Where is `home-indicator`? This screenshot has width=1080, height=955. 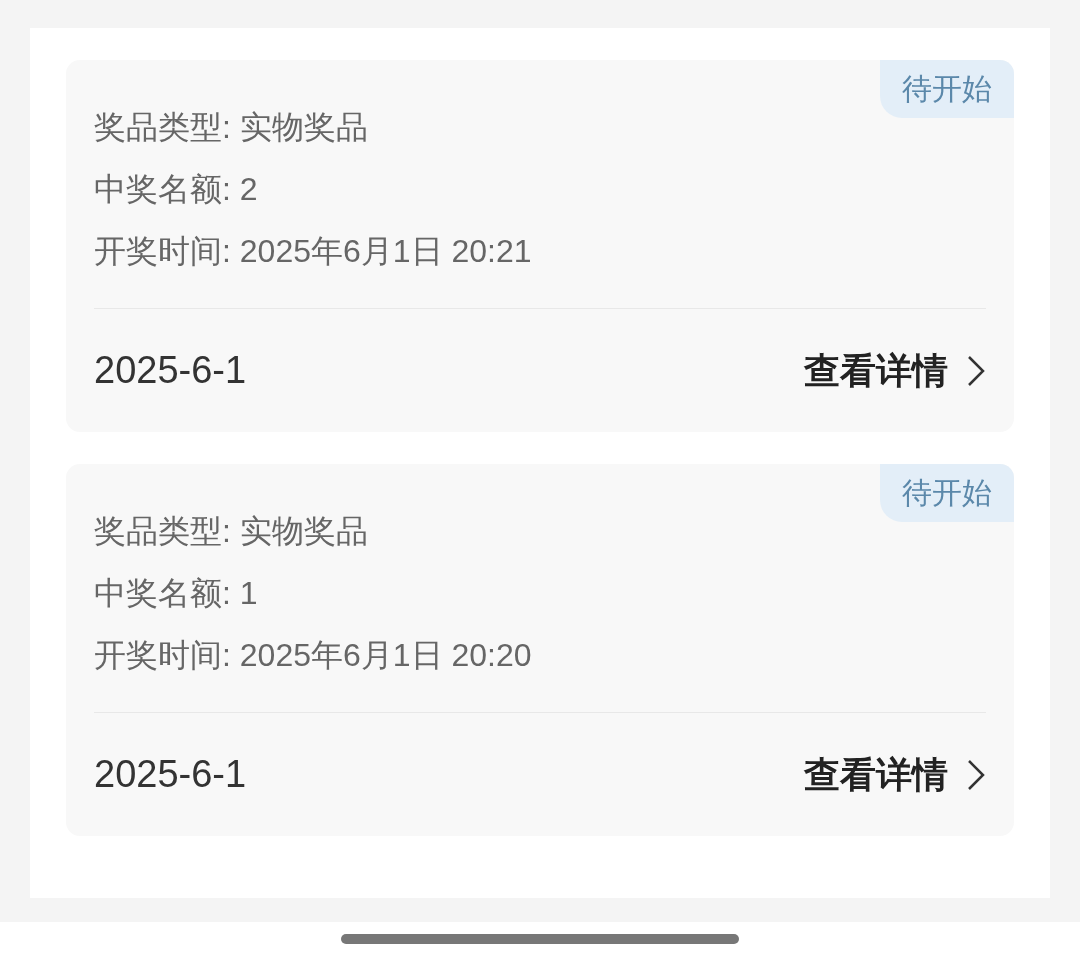
home-indicator is located at coordinates (540, 939).